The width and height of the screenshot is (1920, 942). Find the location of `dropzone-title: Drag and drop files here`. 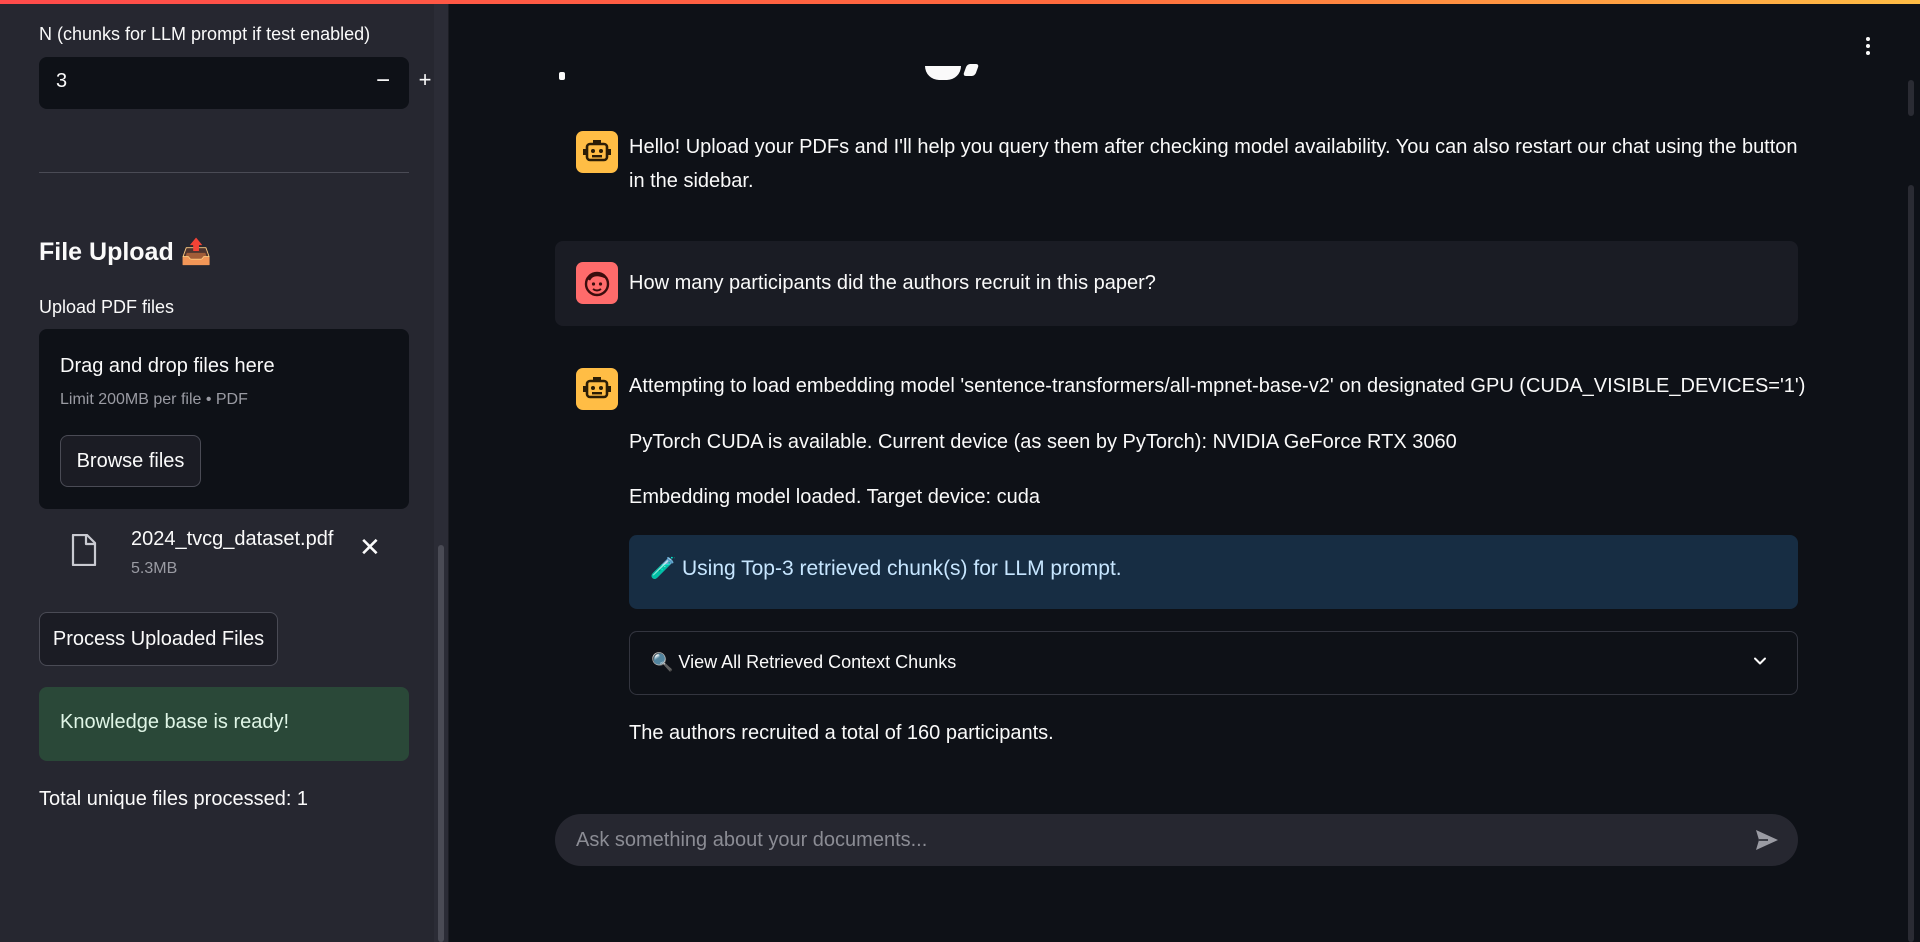

dropzone-title: Drag and drop files here is located at coordinates (167, 366).